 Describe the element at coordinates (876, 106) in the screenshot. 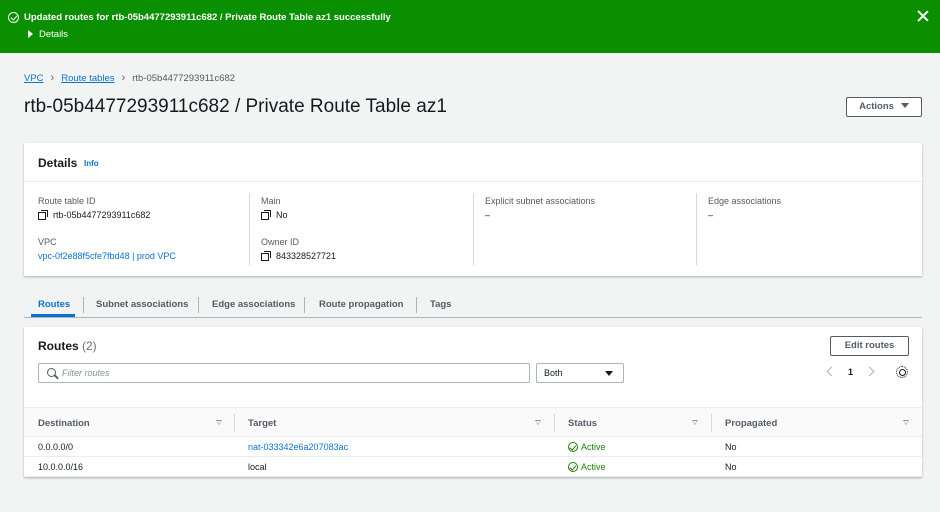

I see `actions-label: Actions` at that location.